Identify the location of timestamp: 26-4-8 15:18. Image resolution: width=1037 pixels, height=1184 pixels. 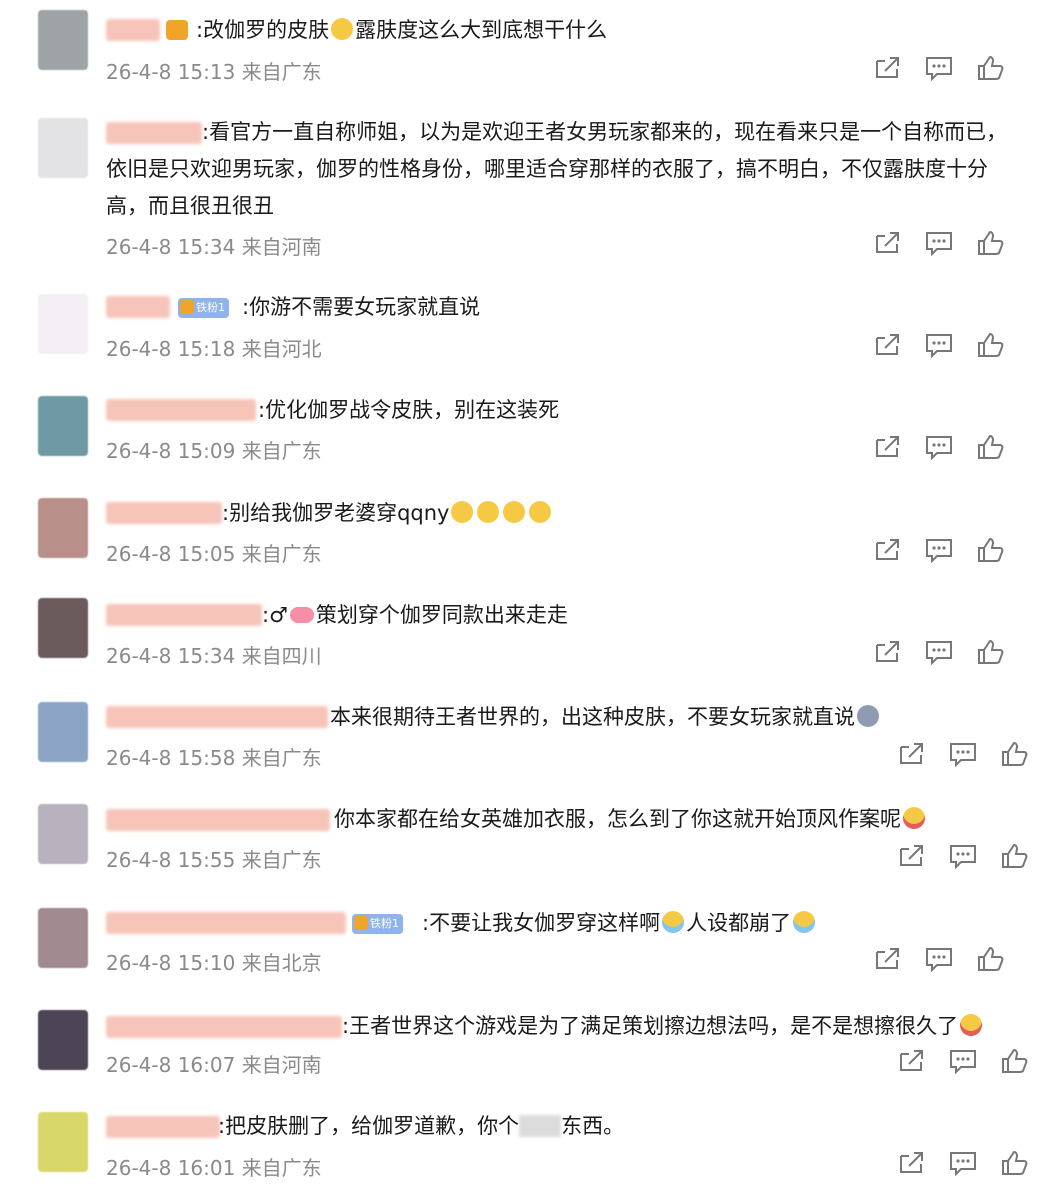
(171, 349).